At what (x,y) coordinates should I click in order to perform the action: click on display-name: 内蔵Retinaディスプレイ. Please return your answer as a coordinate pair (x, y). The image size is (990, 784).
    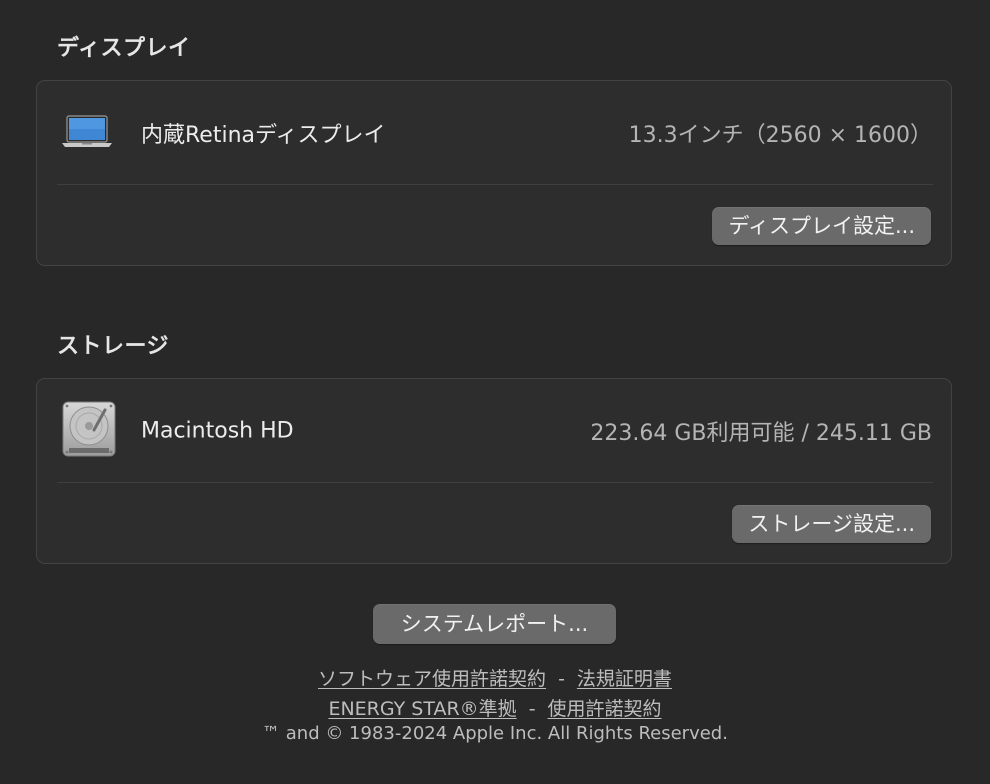
    Looking at the image, I should click on (263, 135).